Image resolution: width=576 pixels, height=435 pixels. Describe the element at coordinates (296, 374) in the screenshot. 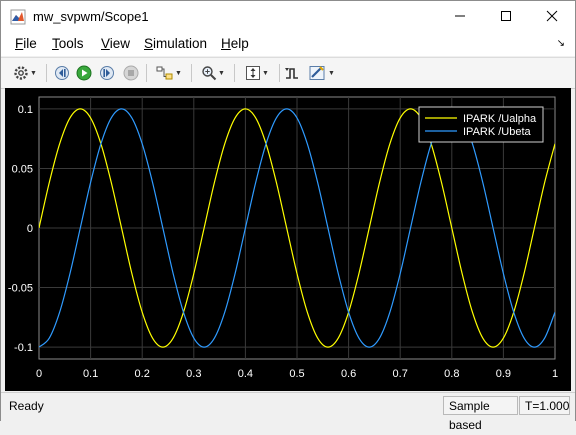

I see `x-tick-label: 0.5` at that location.